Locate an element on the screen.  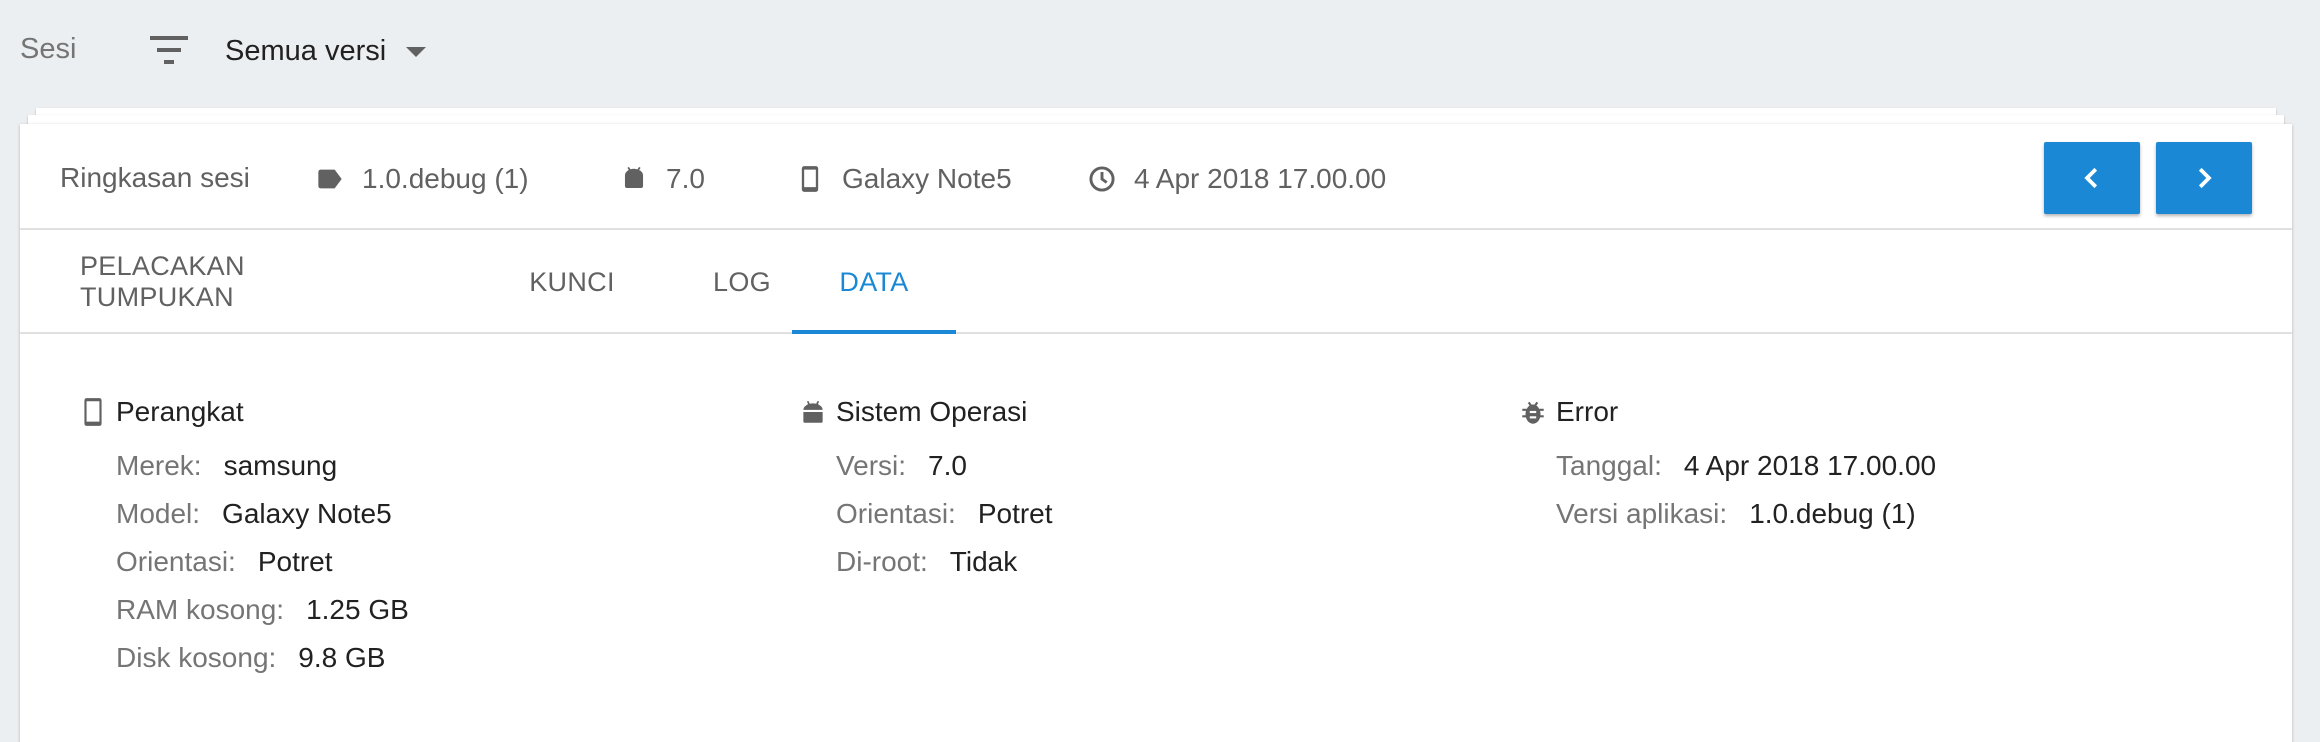
summary-device: Galaxy Note5 is located at coordinates (904, 179).